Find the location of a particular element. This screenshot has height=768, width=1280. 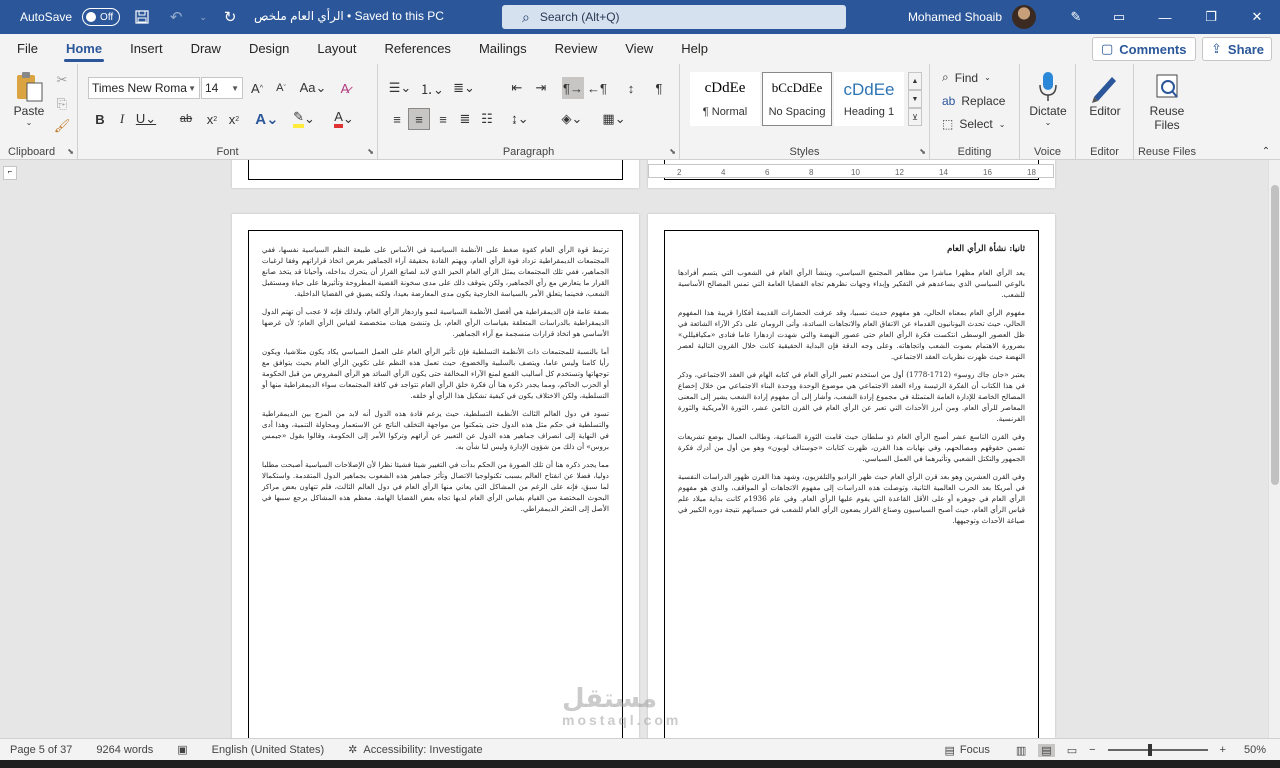

page-count: Page 5 of 37 is located at coordinates (41, 750).